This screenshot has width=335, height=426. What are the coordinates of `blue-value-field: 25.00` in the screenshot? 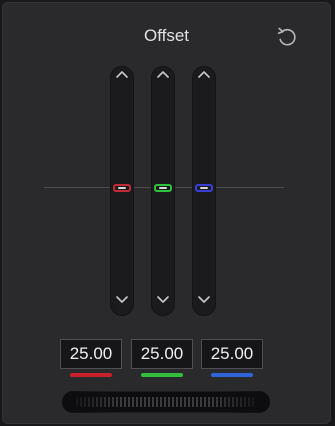 It's located at (232, 354).